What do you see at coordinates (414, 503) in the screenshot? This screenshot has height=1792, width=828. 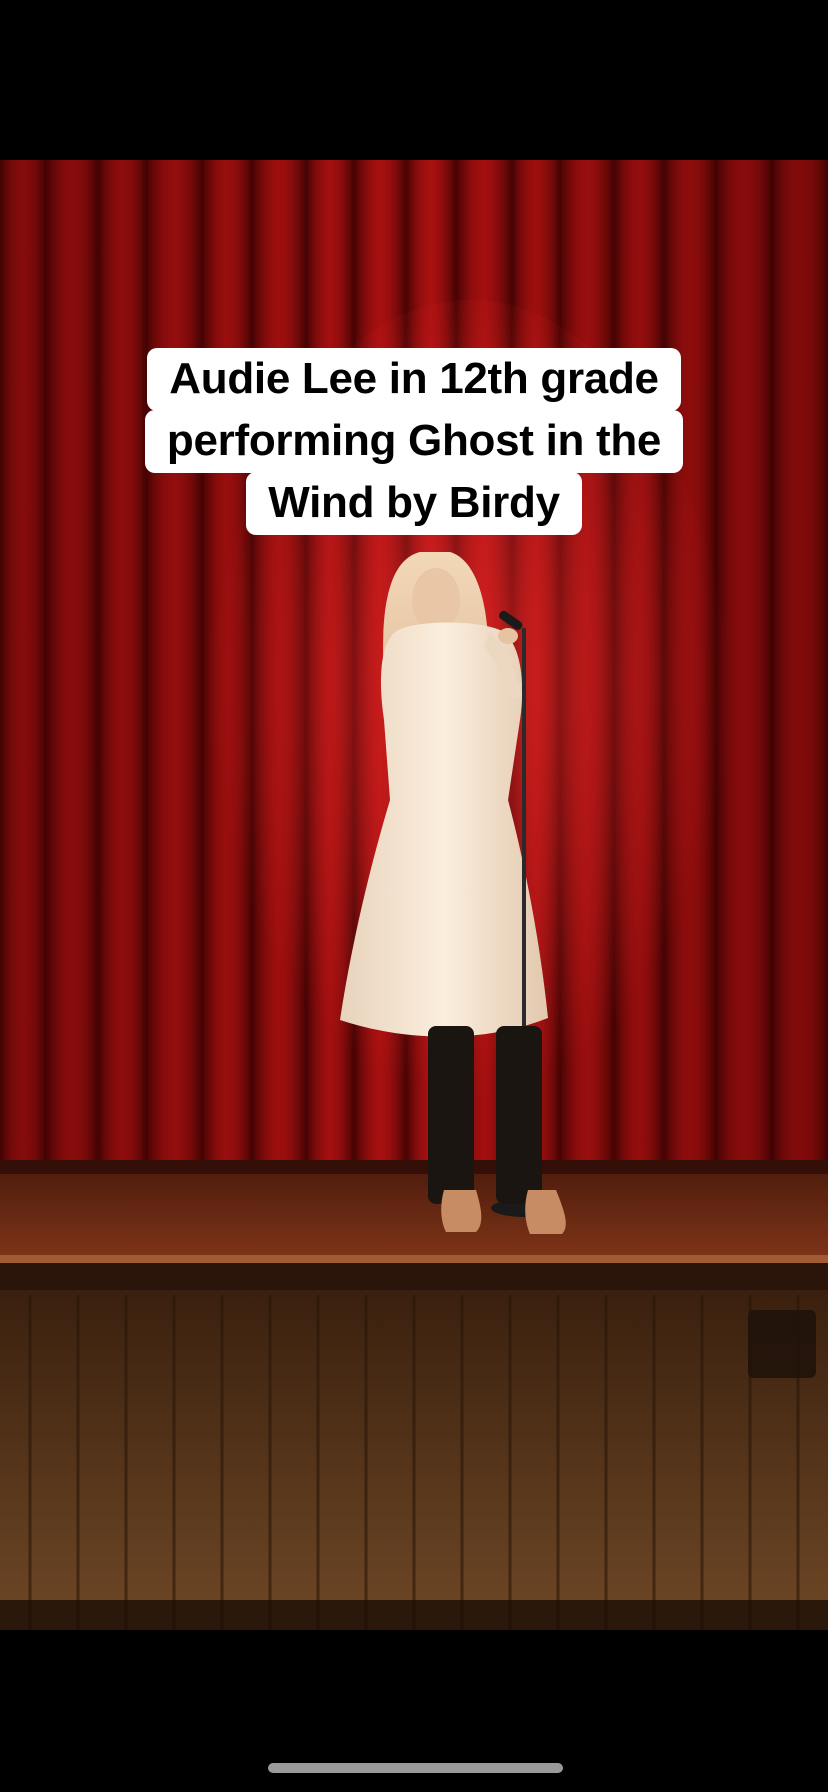 I see `caption-line-3: Wind by Birdy` at bounding box center [414, 503].